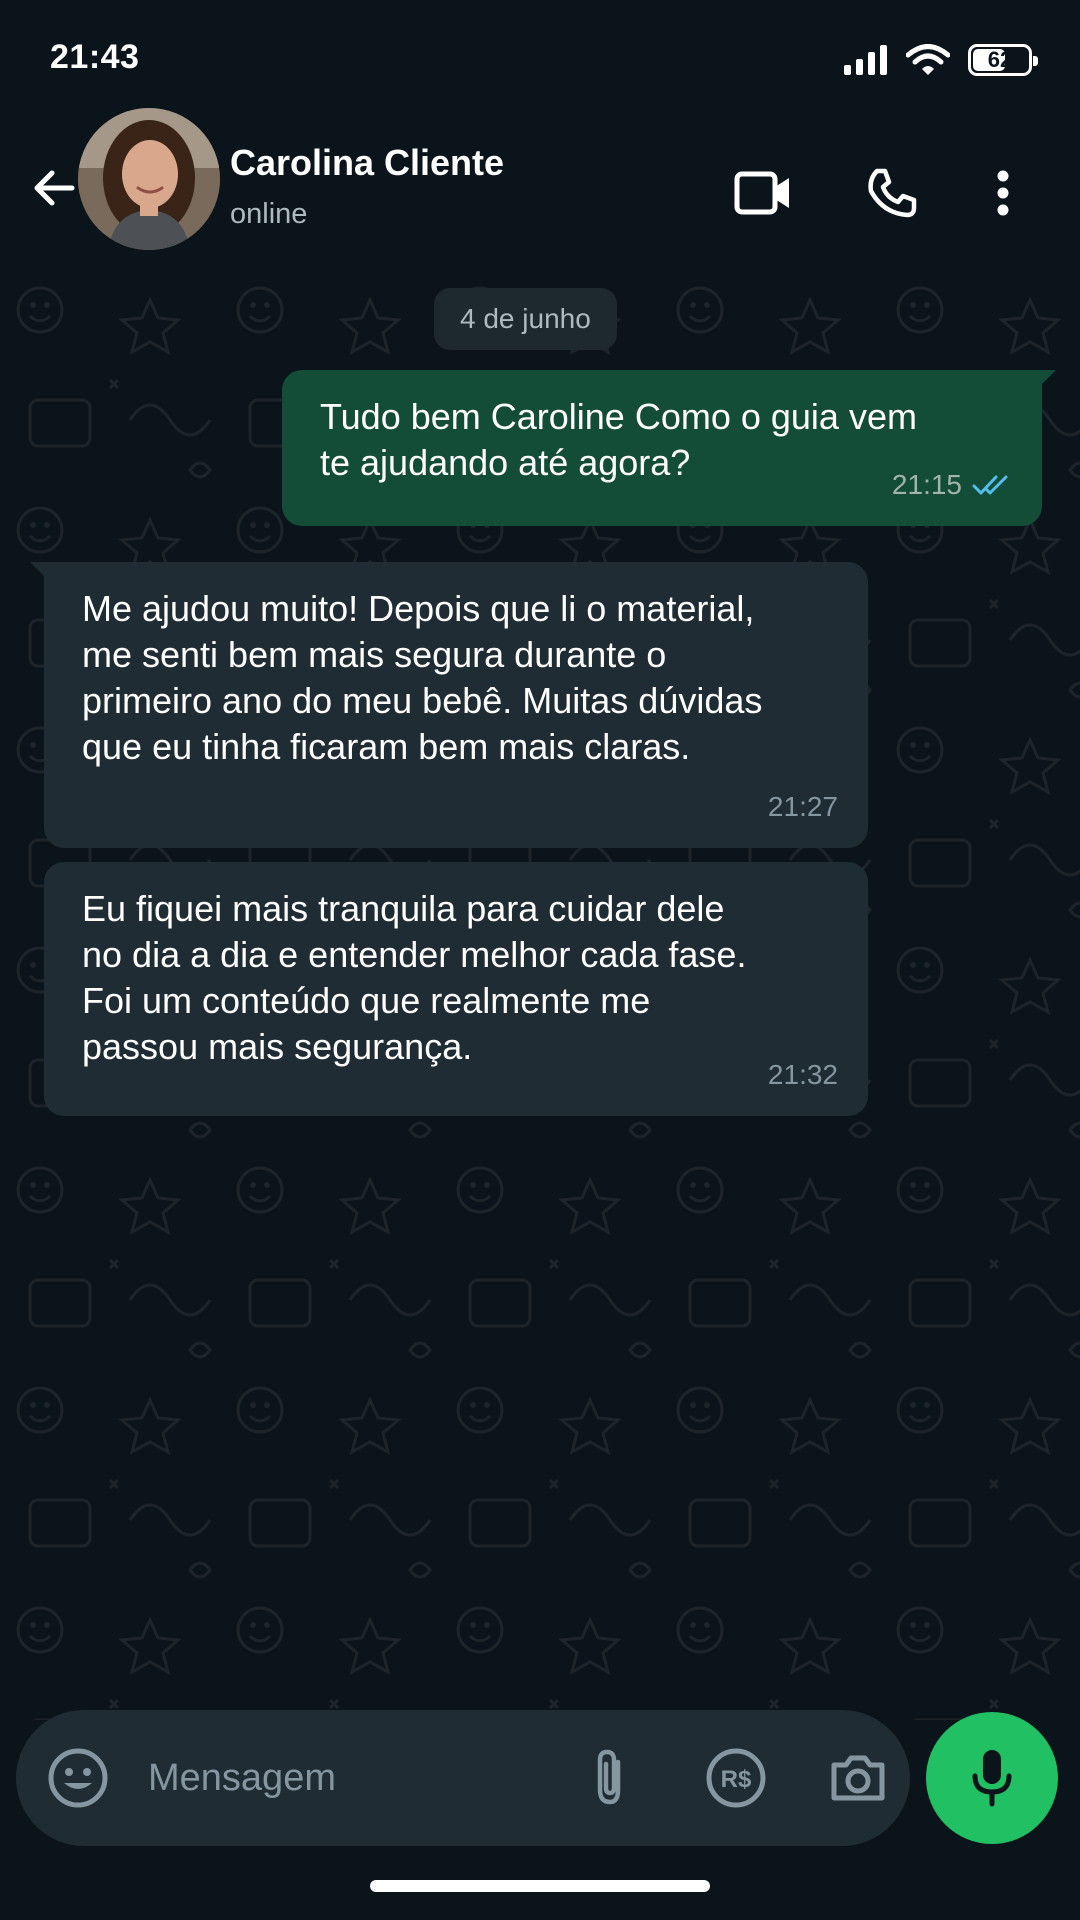  I want to click on back-button, so click(54, 188).